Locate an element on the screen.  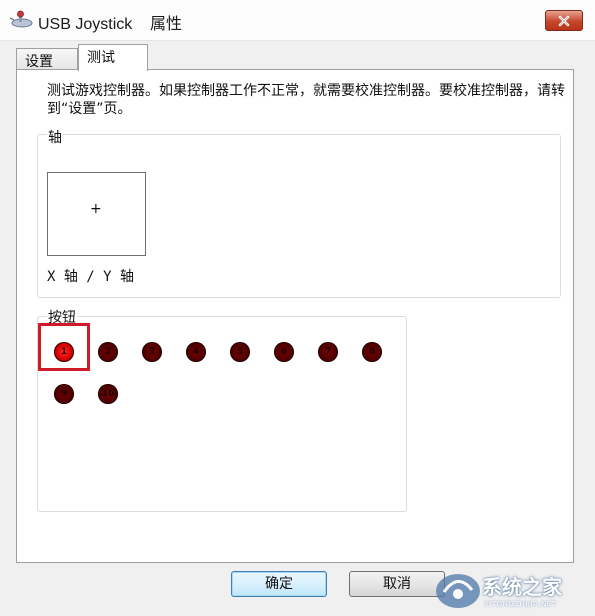
button-indicator-number: 8 is located at coordinates (372, 352).